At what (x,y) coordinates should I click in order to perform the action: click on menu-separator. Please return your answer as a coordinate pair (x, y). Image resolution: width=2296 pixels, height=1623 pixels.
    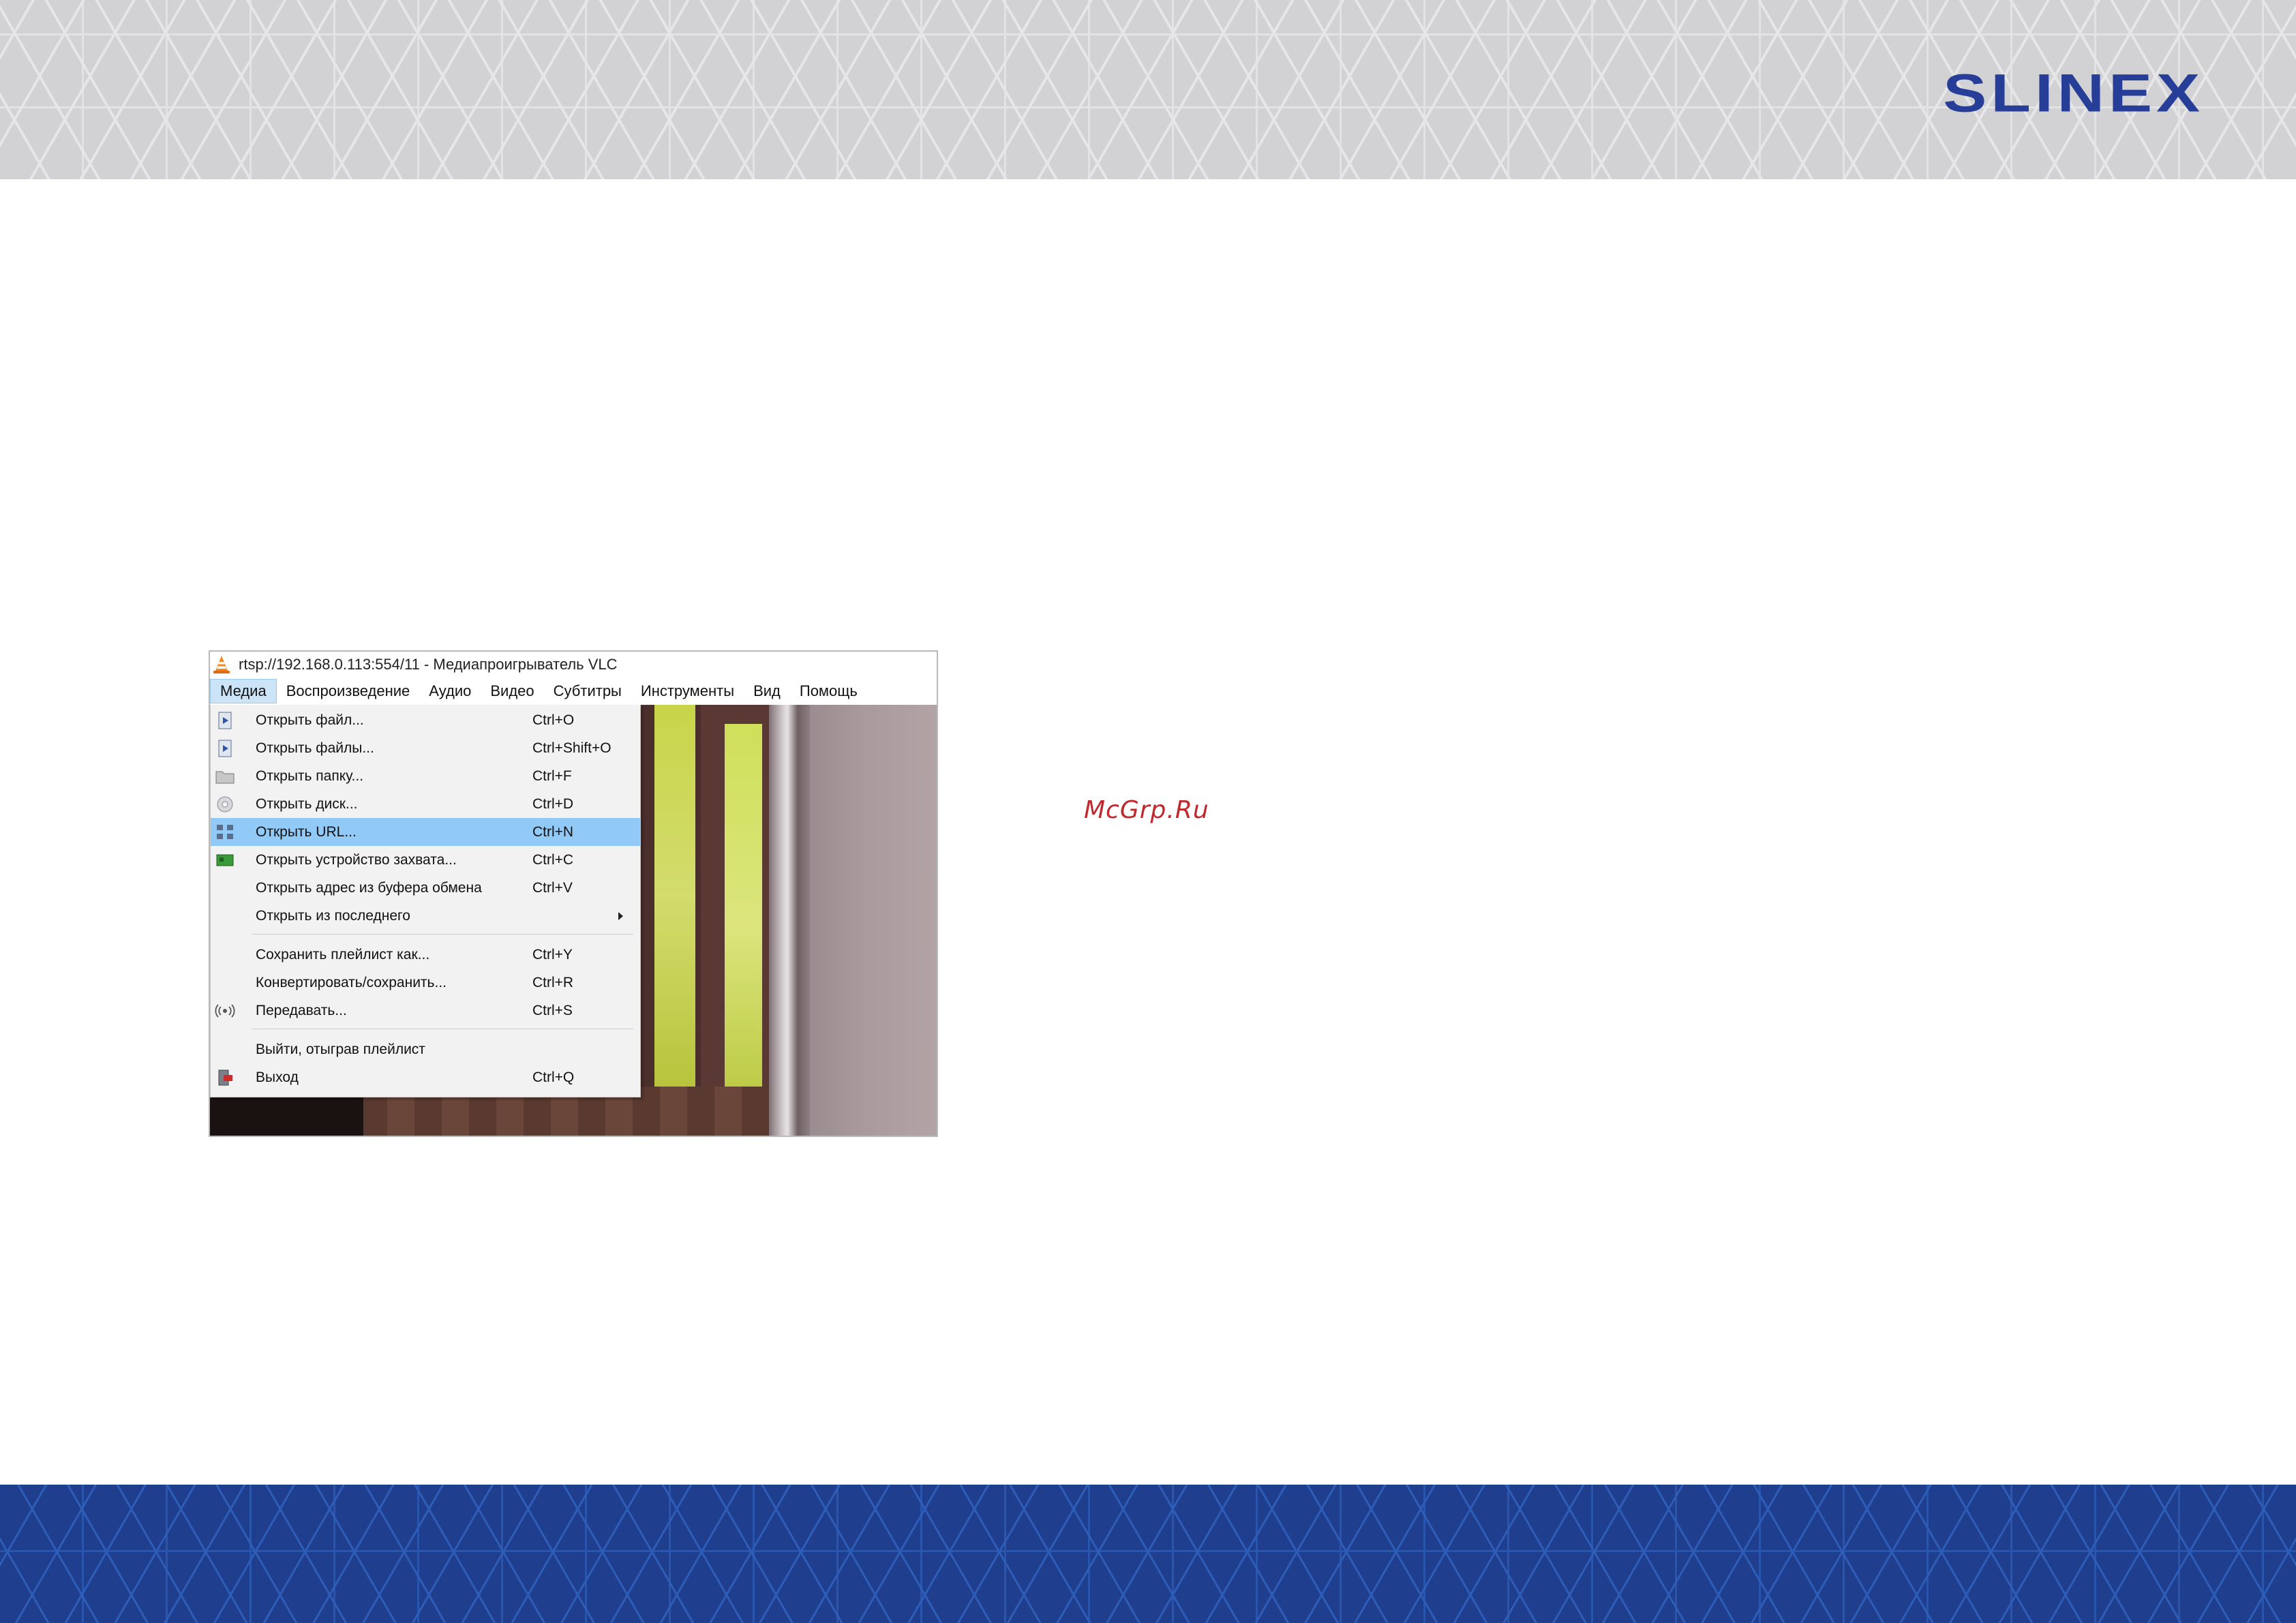
    Looking at the image, I should click on (442, 934).